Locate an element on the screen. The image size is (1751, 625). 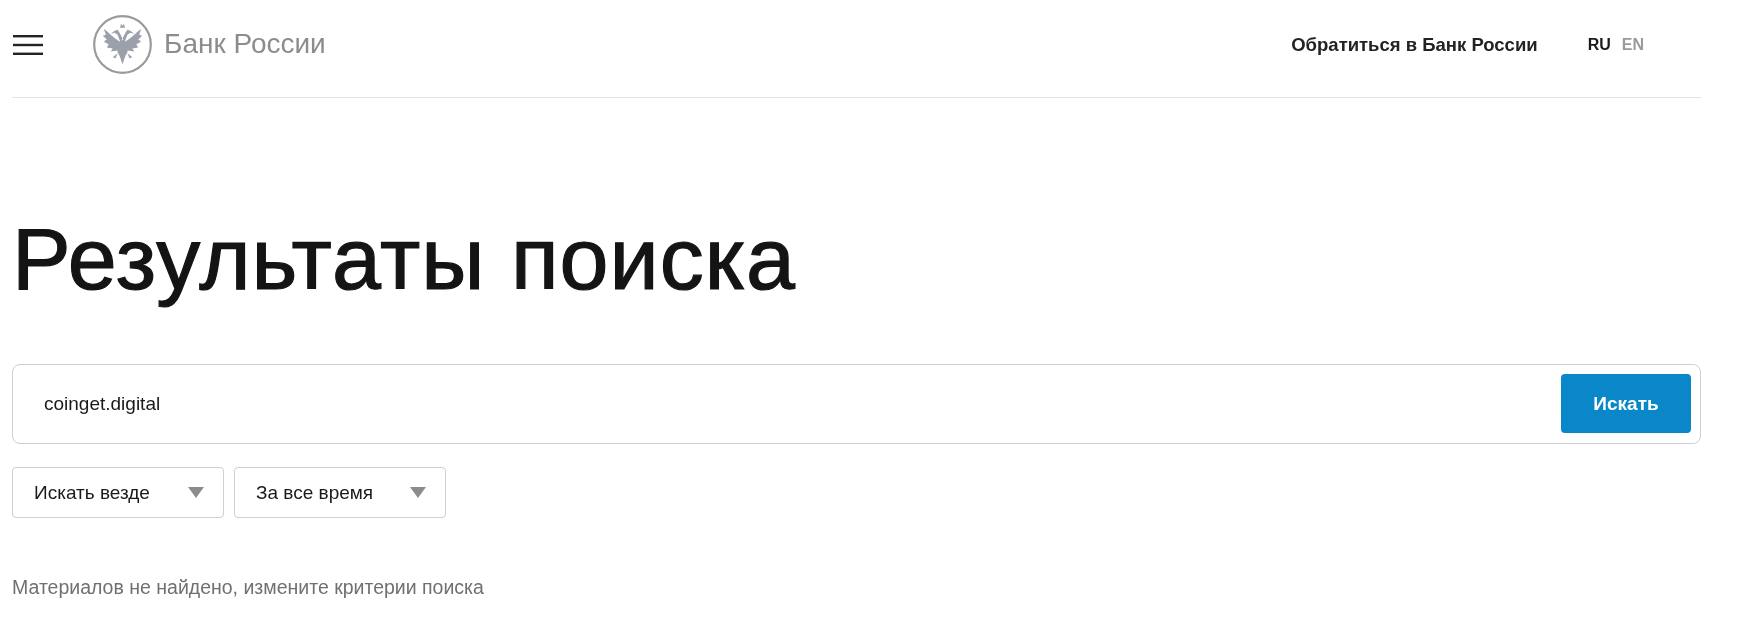
no-results-message: Материалов не найдено, измените критерии поиска is located at coordinates (248, 588).